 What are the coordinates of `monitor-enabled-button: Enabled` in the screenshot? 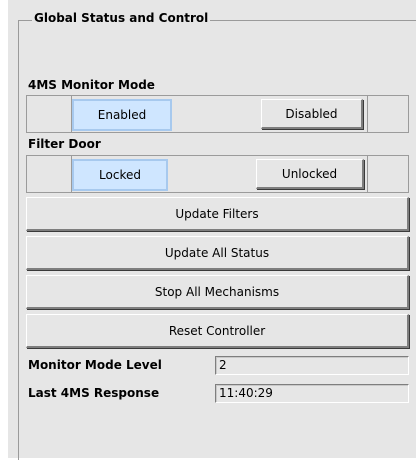 It's located at (122, 115).